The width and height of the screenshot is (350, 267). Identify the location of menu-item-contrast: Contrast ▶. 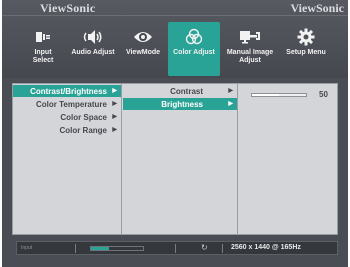
(180, 91).